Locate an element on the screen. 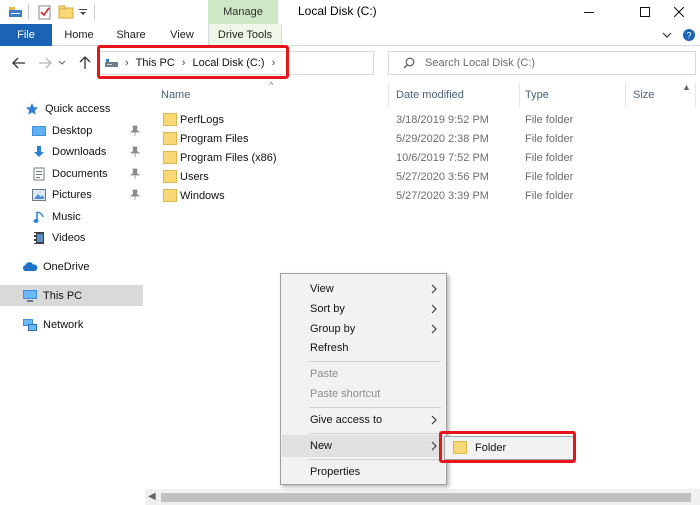 Image resolution: width=700 pixels, height=505 pixels. arrow-up-icon is located at coordinates (85, 62).